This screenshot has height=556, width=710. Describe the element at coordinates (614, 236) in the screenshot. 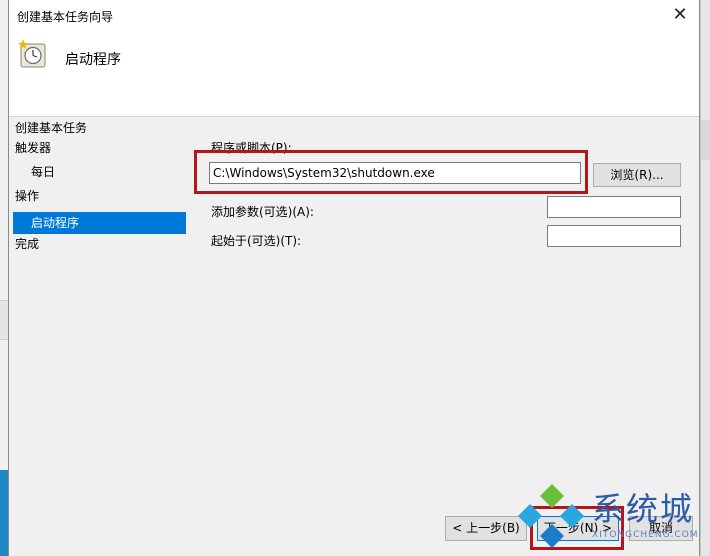

I see `start-in-input` at that location.